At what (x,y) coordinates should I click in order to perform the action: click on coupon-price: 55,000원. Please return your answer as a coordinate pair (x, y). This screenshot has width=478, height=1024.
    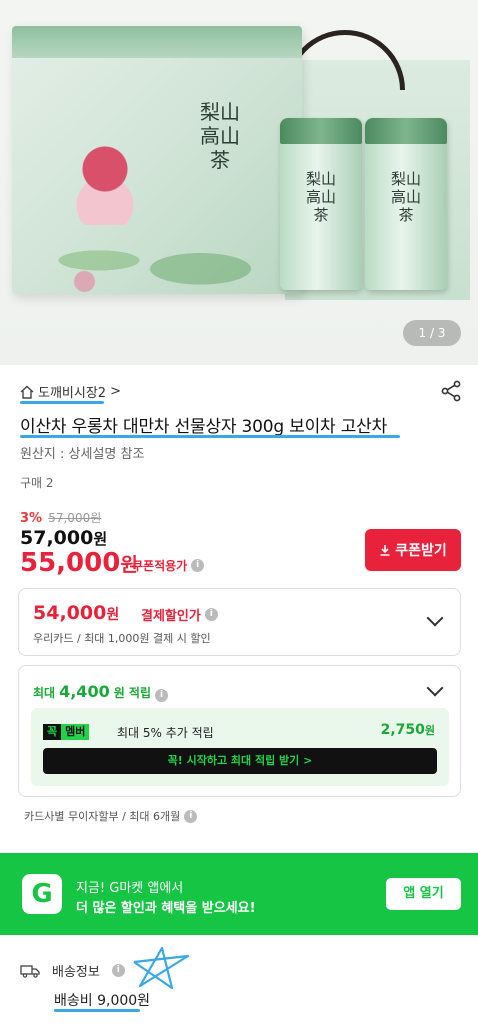
    Looking at the image, I should click on (79, 563).